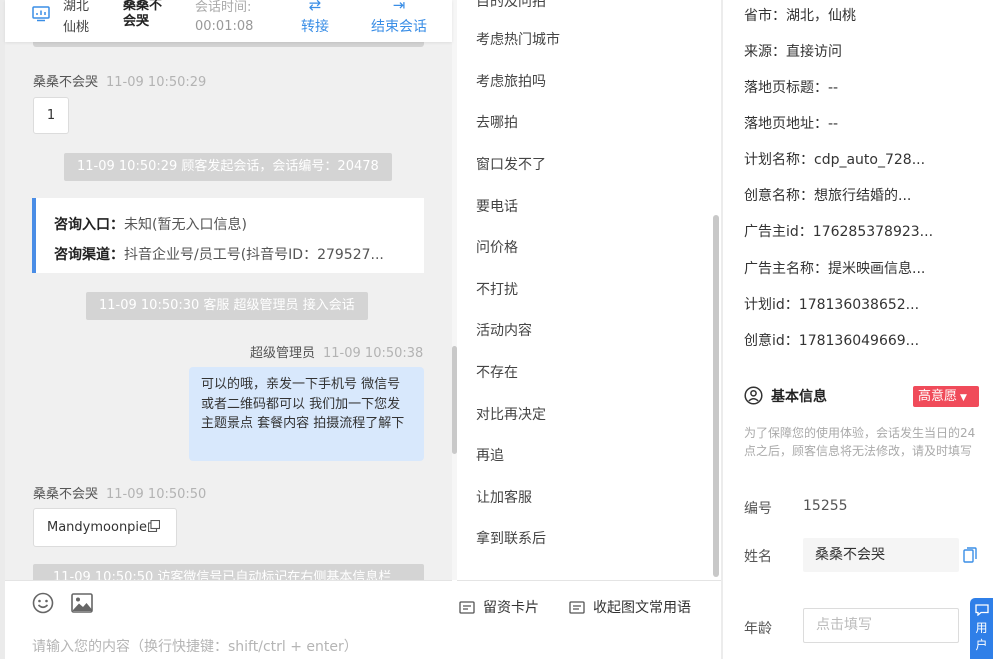 Image resolution: width=993 pixels, height=659 pixels. I want to click on visitor-message-bubble: Mandymoonpie, so click(105, 527).